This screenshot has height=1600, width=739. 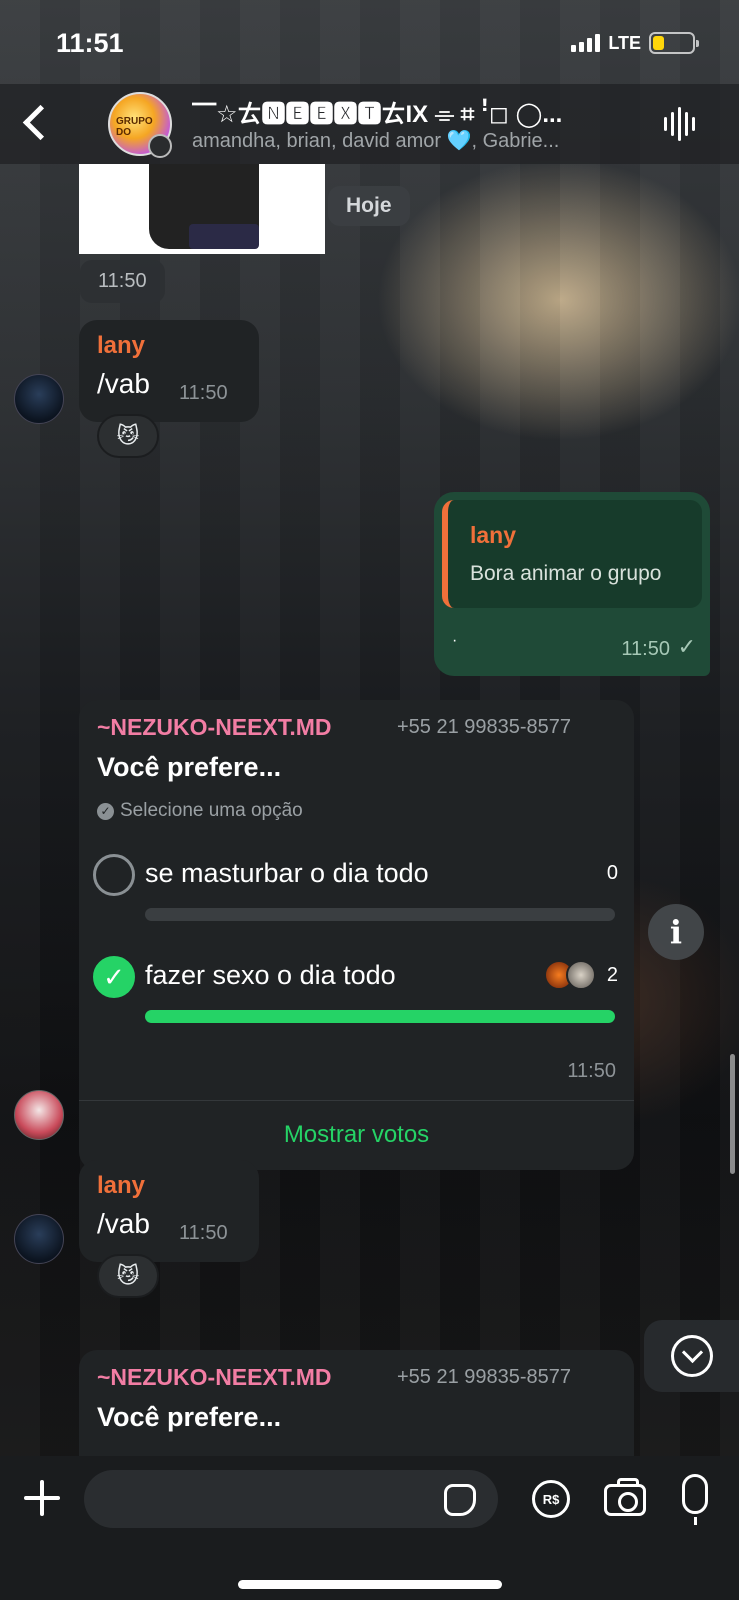 I want to click on poll-option-count: 2, so click(x=612, y=975).